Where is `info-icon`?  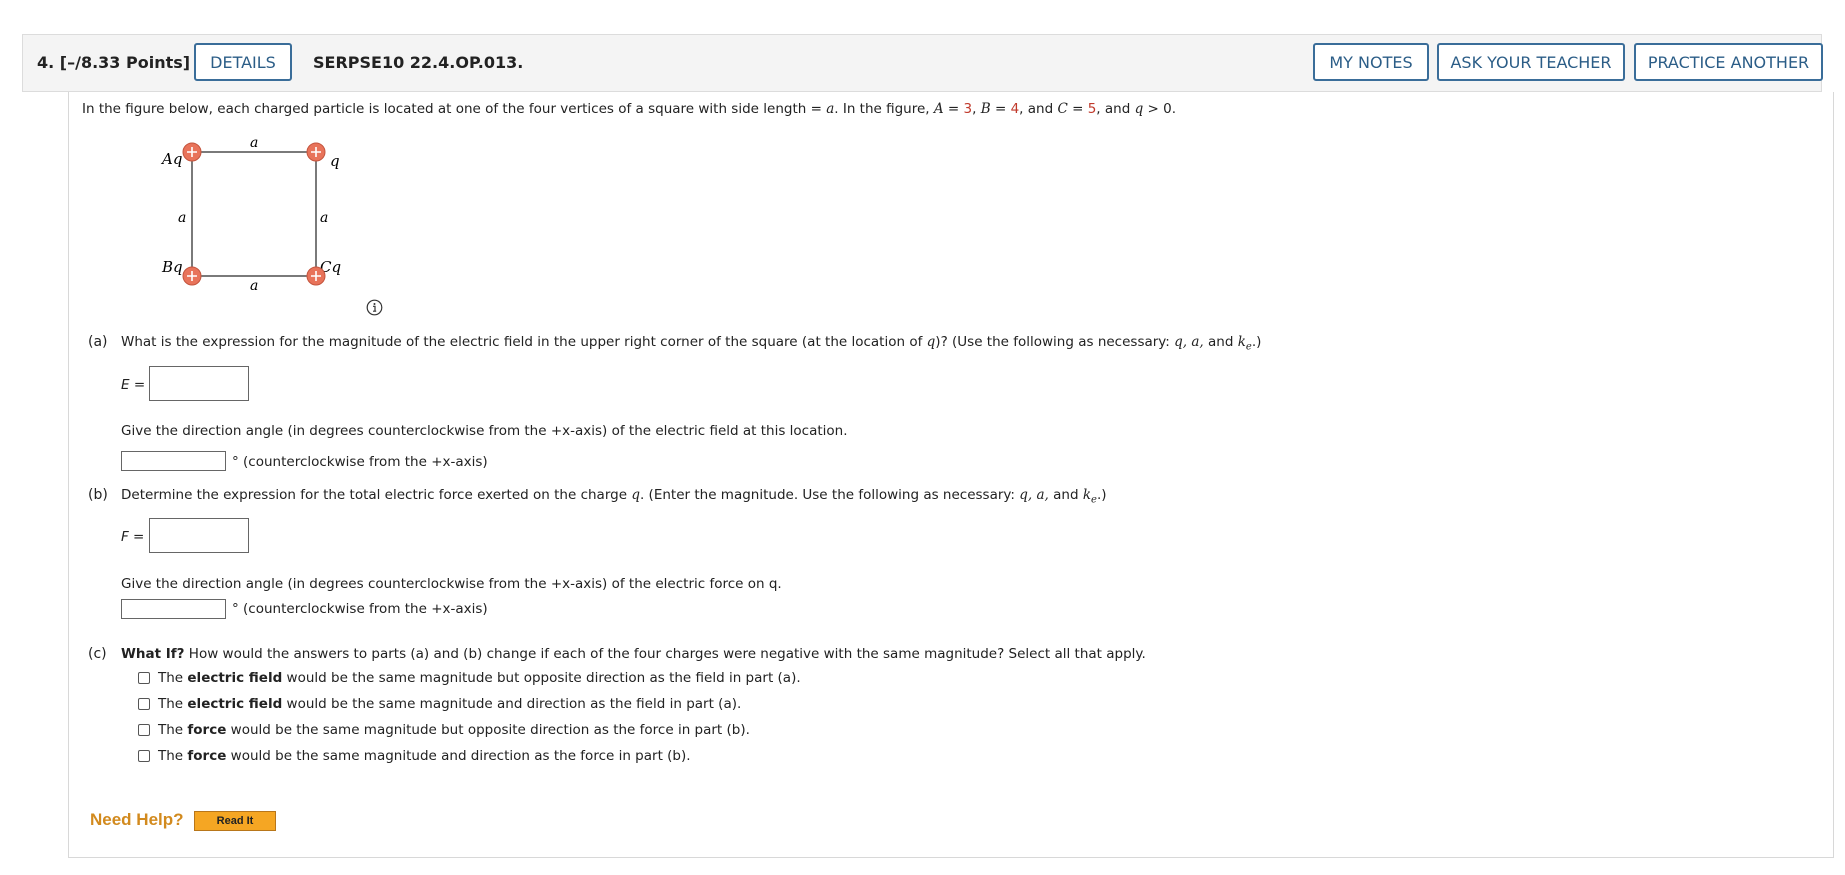
info-icon is located at coordinates (374, 307).